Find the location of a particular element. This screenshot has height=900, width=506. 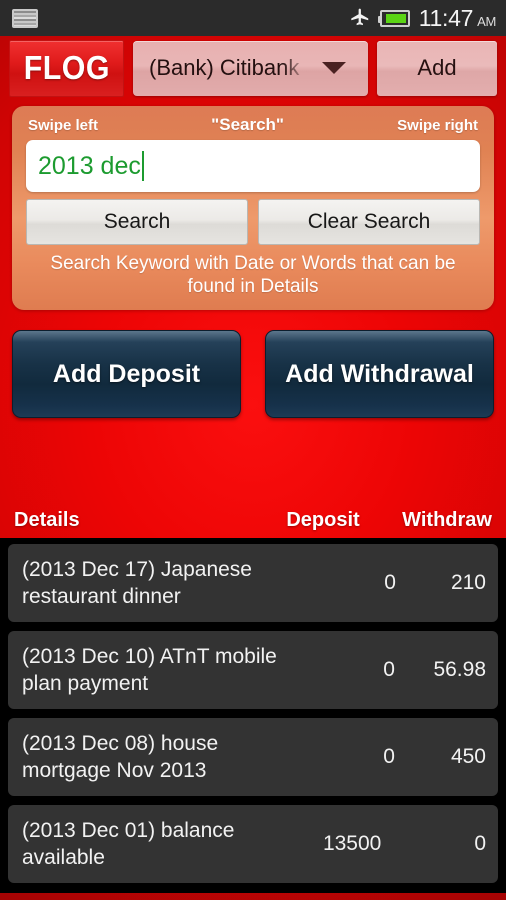

text-cursor is located at coordinates (142, 166).